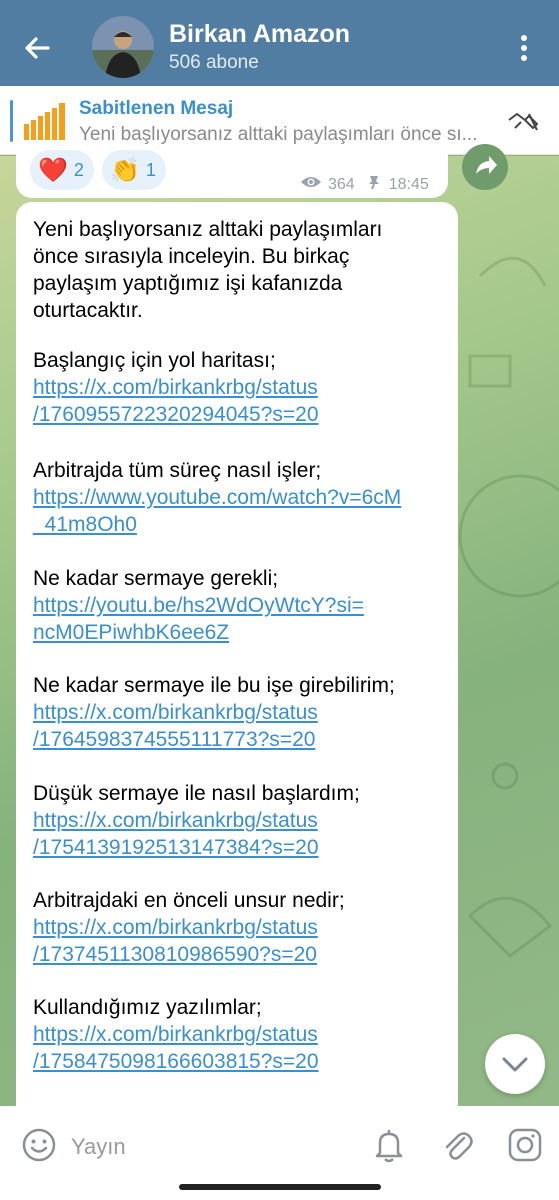 The height and width of the screenshot is (1200, 559). Describe the element at coordinates (176, 414) in the screenshot. I see `link-roadmap: /1760955722320294045?s=20` at that location.